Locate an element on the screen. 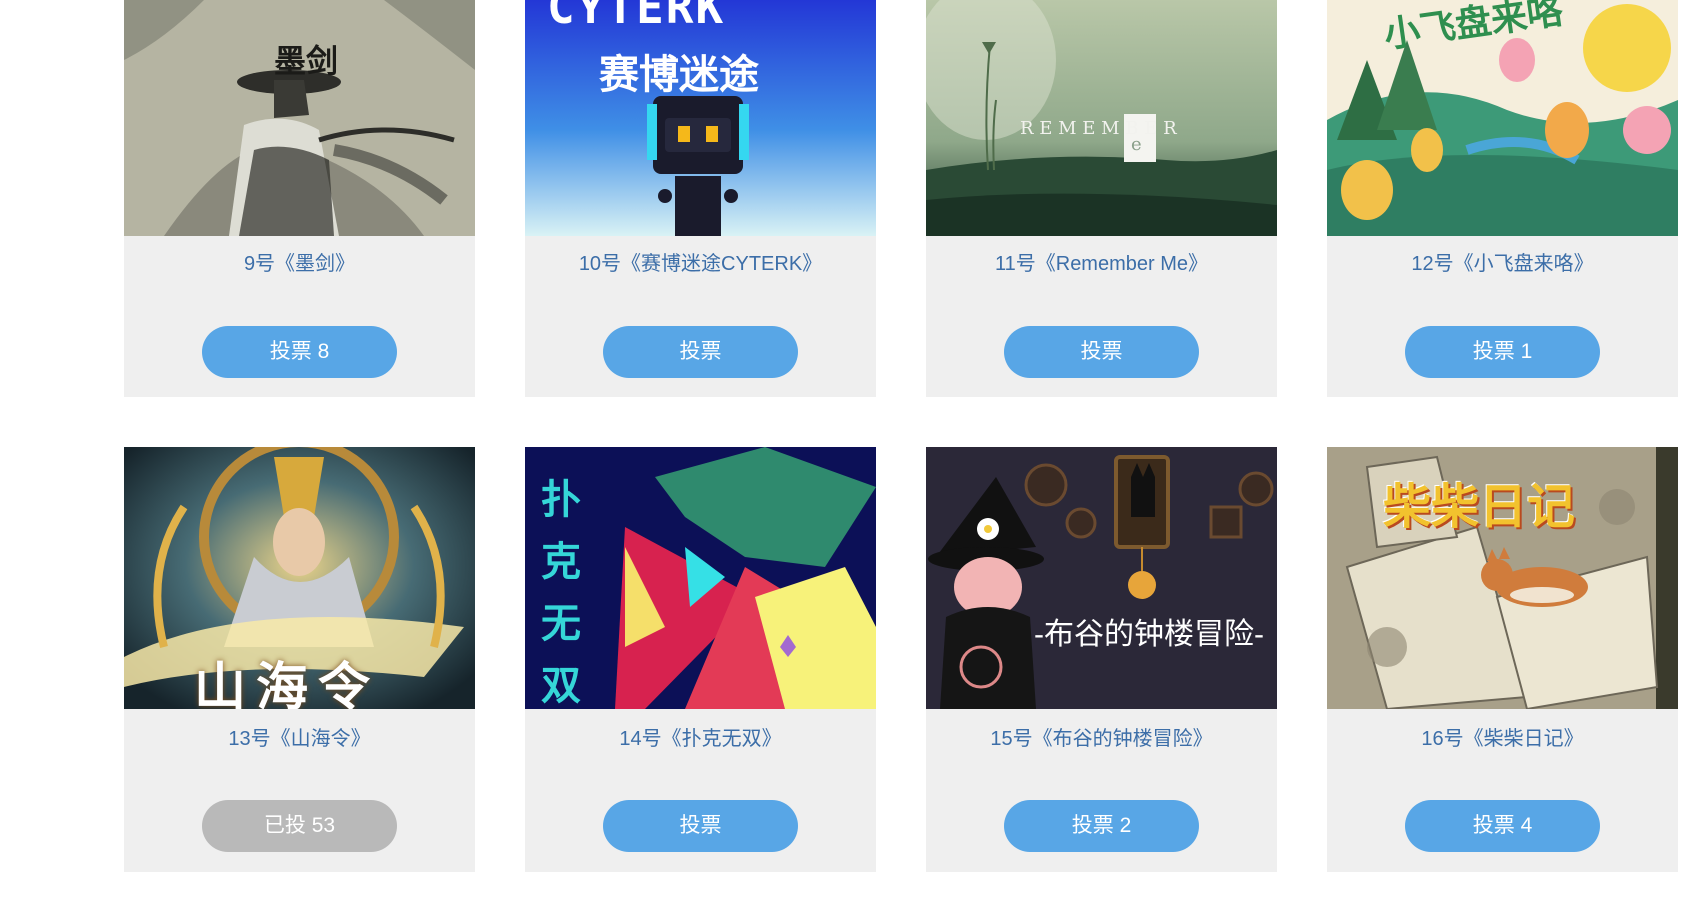 This screenshot has height=900, width=1703. cover-image-remember-me: R E M E M B E R e is located at coordinates (1101, 118).